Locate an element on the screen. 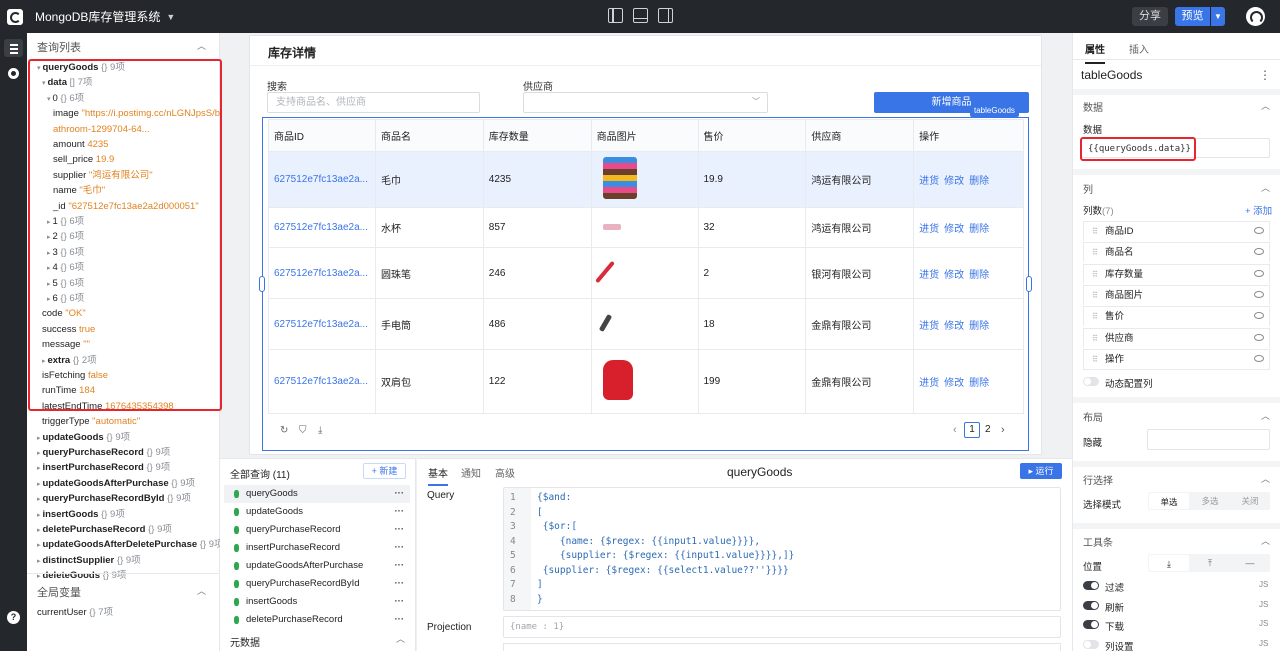 This screenshot has height=651, width=1280. table-row: 627512e7fc13ae2a... 手电筒 486 18 金鼎有限公司 进货 修改 删除 is located at coordinates (646, 324).